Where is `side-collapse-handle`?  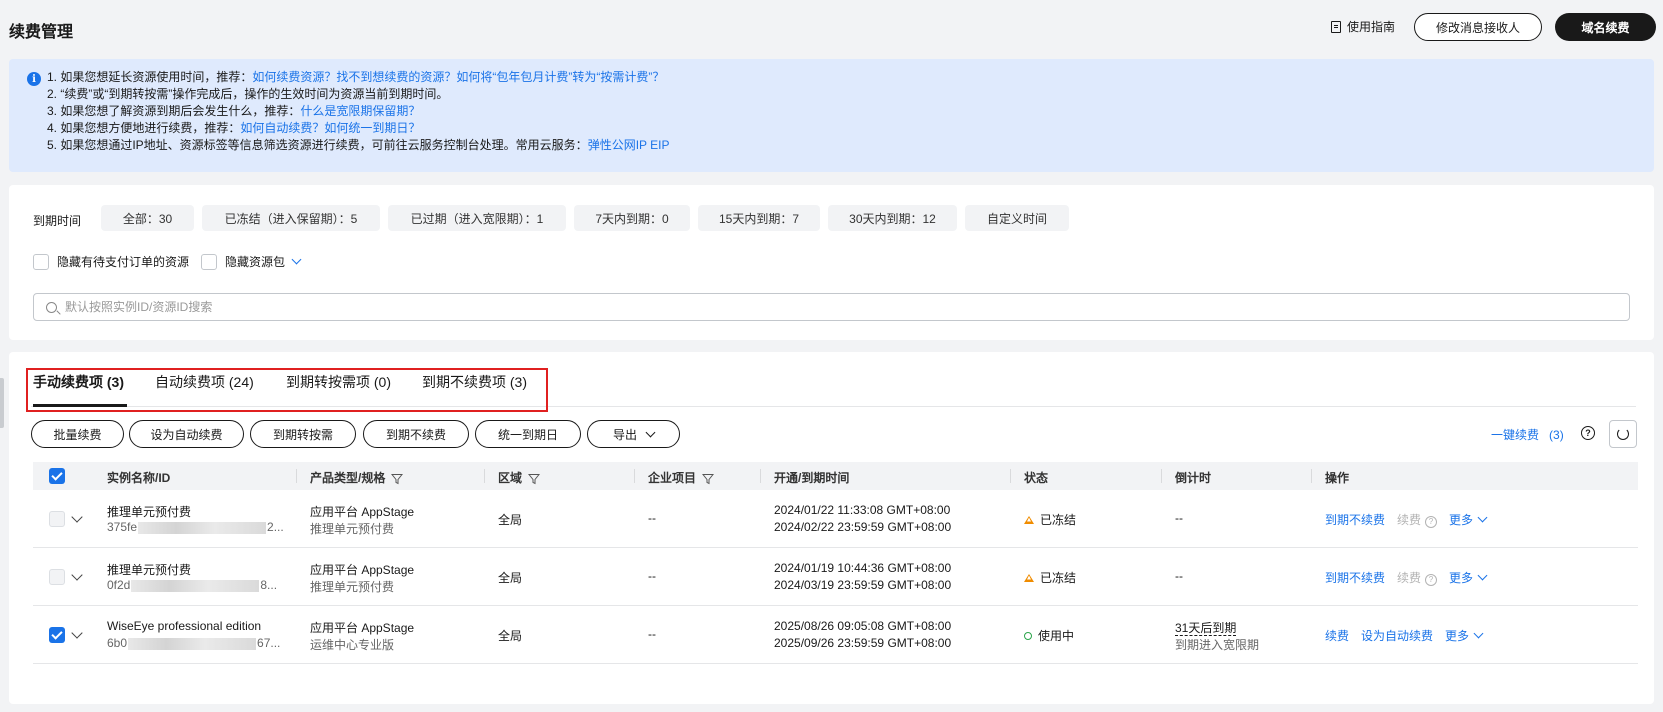
side-collapse-handle is located at coordinates (2, 403).